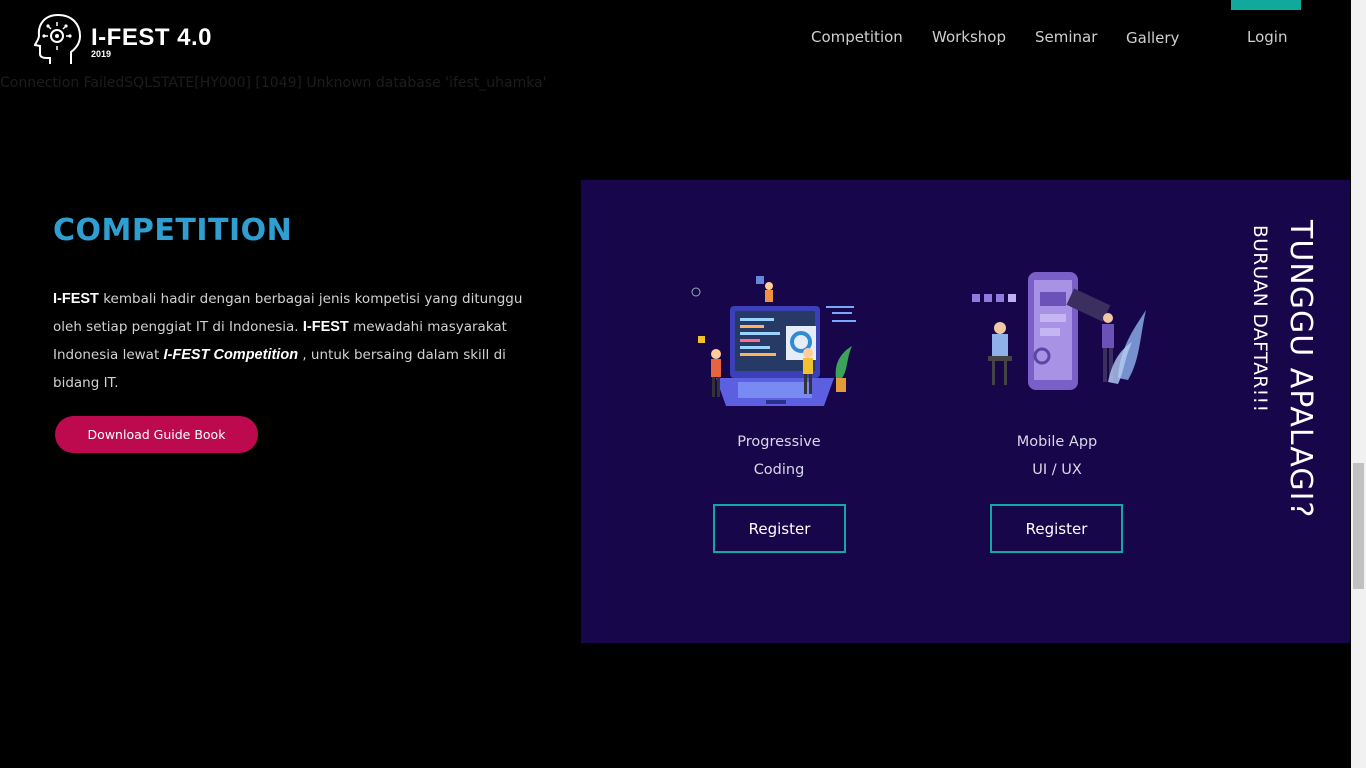 This screenshot has height=768, width=1366. What do you see at coordinates (1057, 470) in the screenshot?
I see `card-title-line: UI / UX` at bounding box center [1057, 470].